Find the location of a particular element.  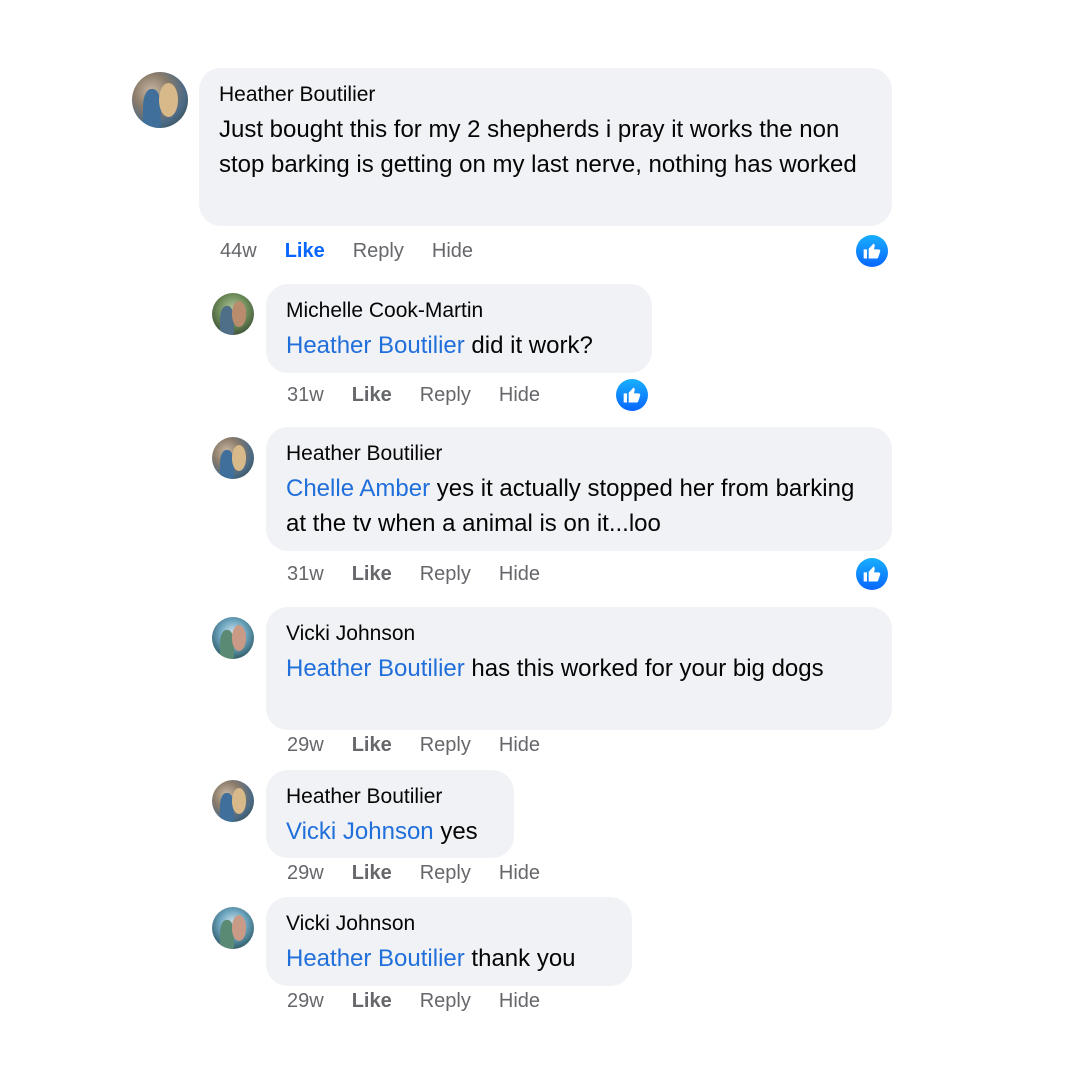

comment-actions: 44w Like Reply Hide is located at coordinates (360, 251).